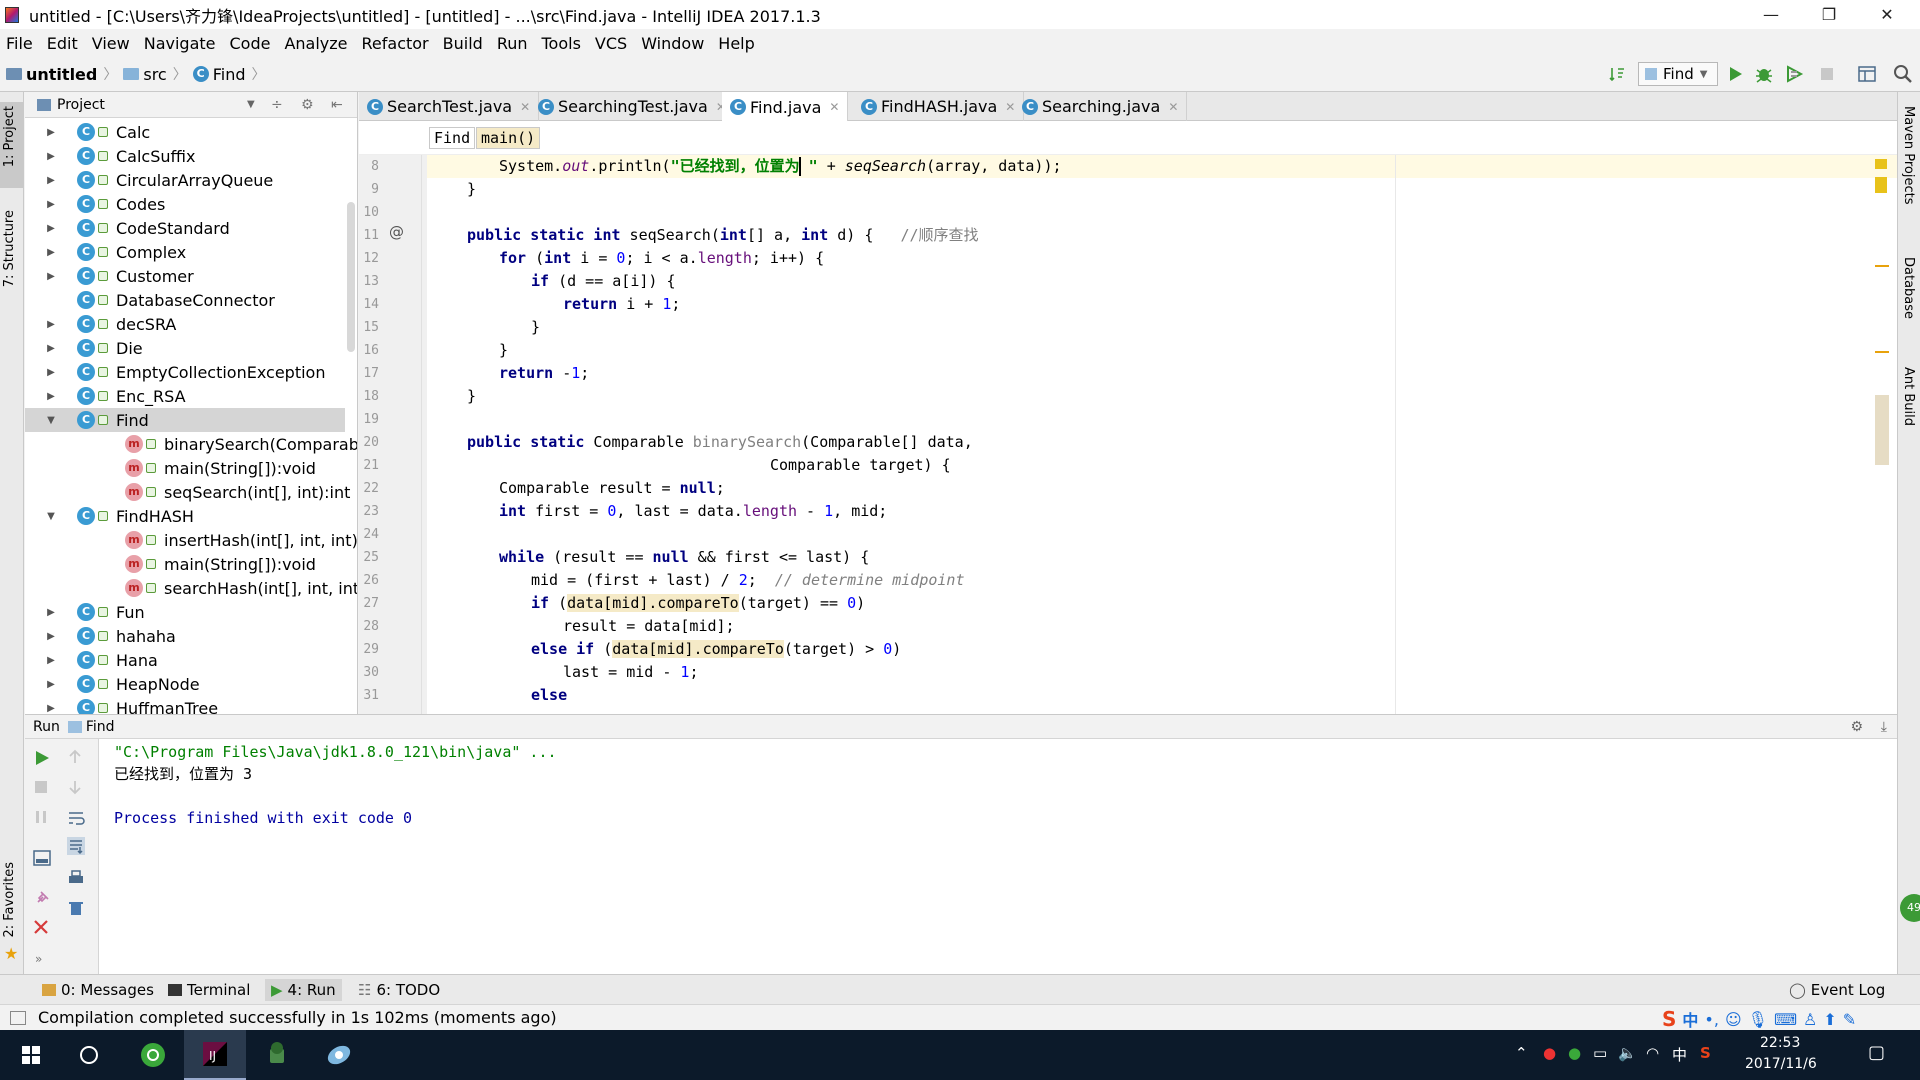 The image size is (1920, 1080). Describe the element at coordinates (111, 636) in the screenshot. I see `tree-class-item: ▶ Chahaha` at that location.